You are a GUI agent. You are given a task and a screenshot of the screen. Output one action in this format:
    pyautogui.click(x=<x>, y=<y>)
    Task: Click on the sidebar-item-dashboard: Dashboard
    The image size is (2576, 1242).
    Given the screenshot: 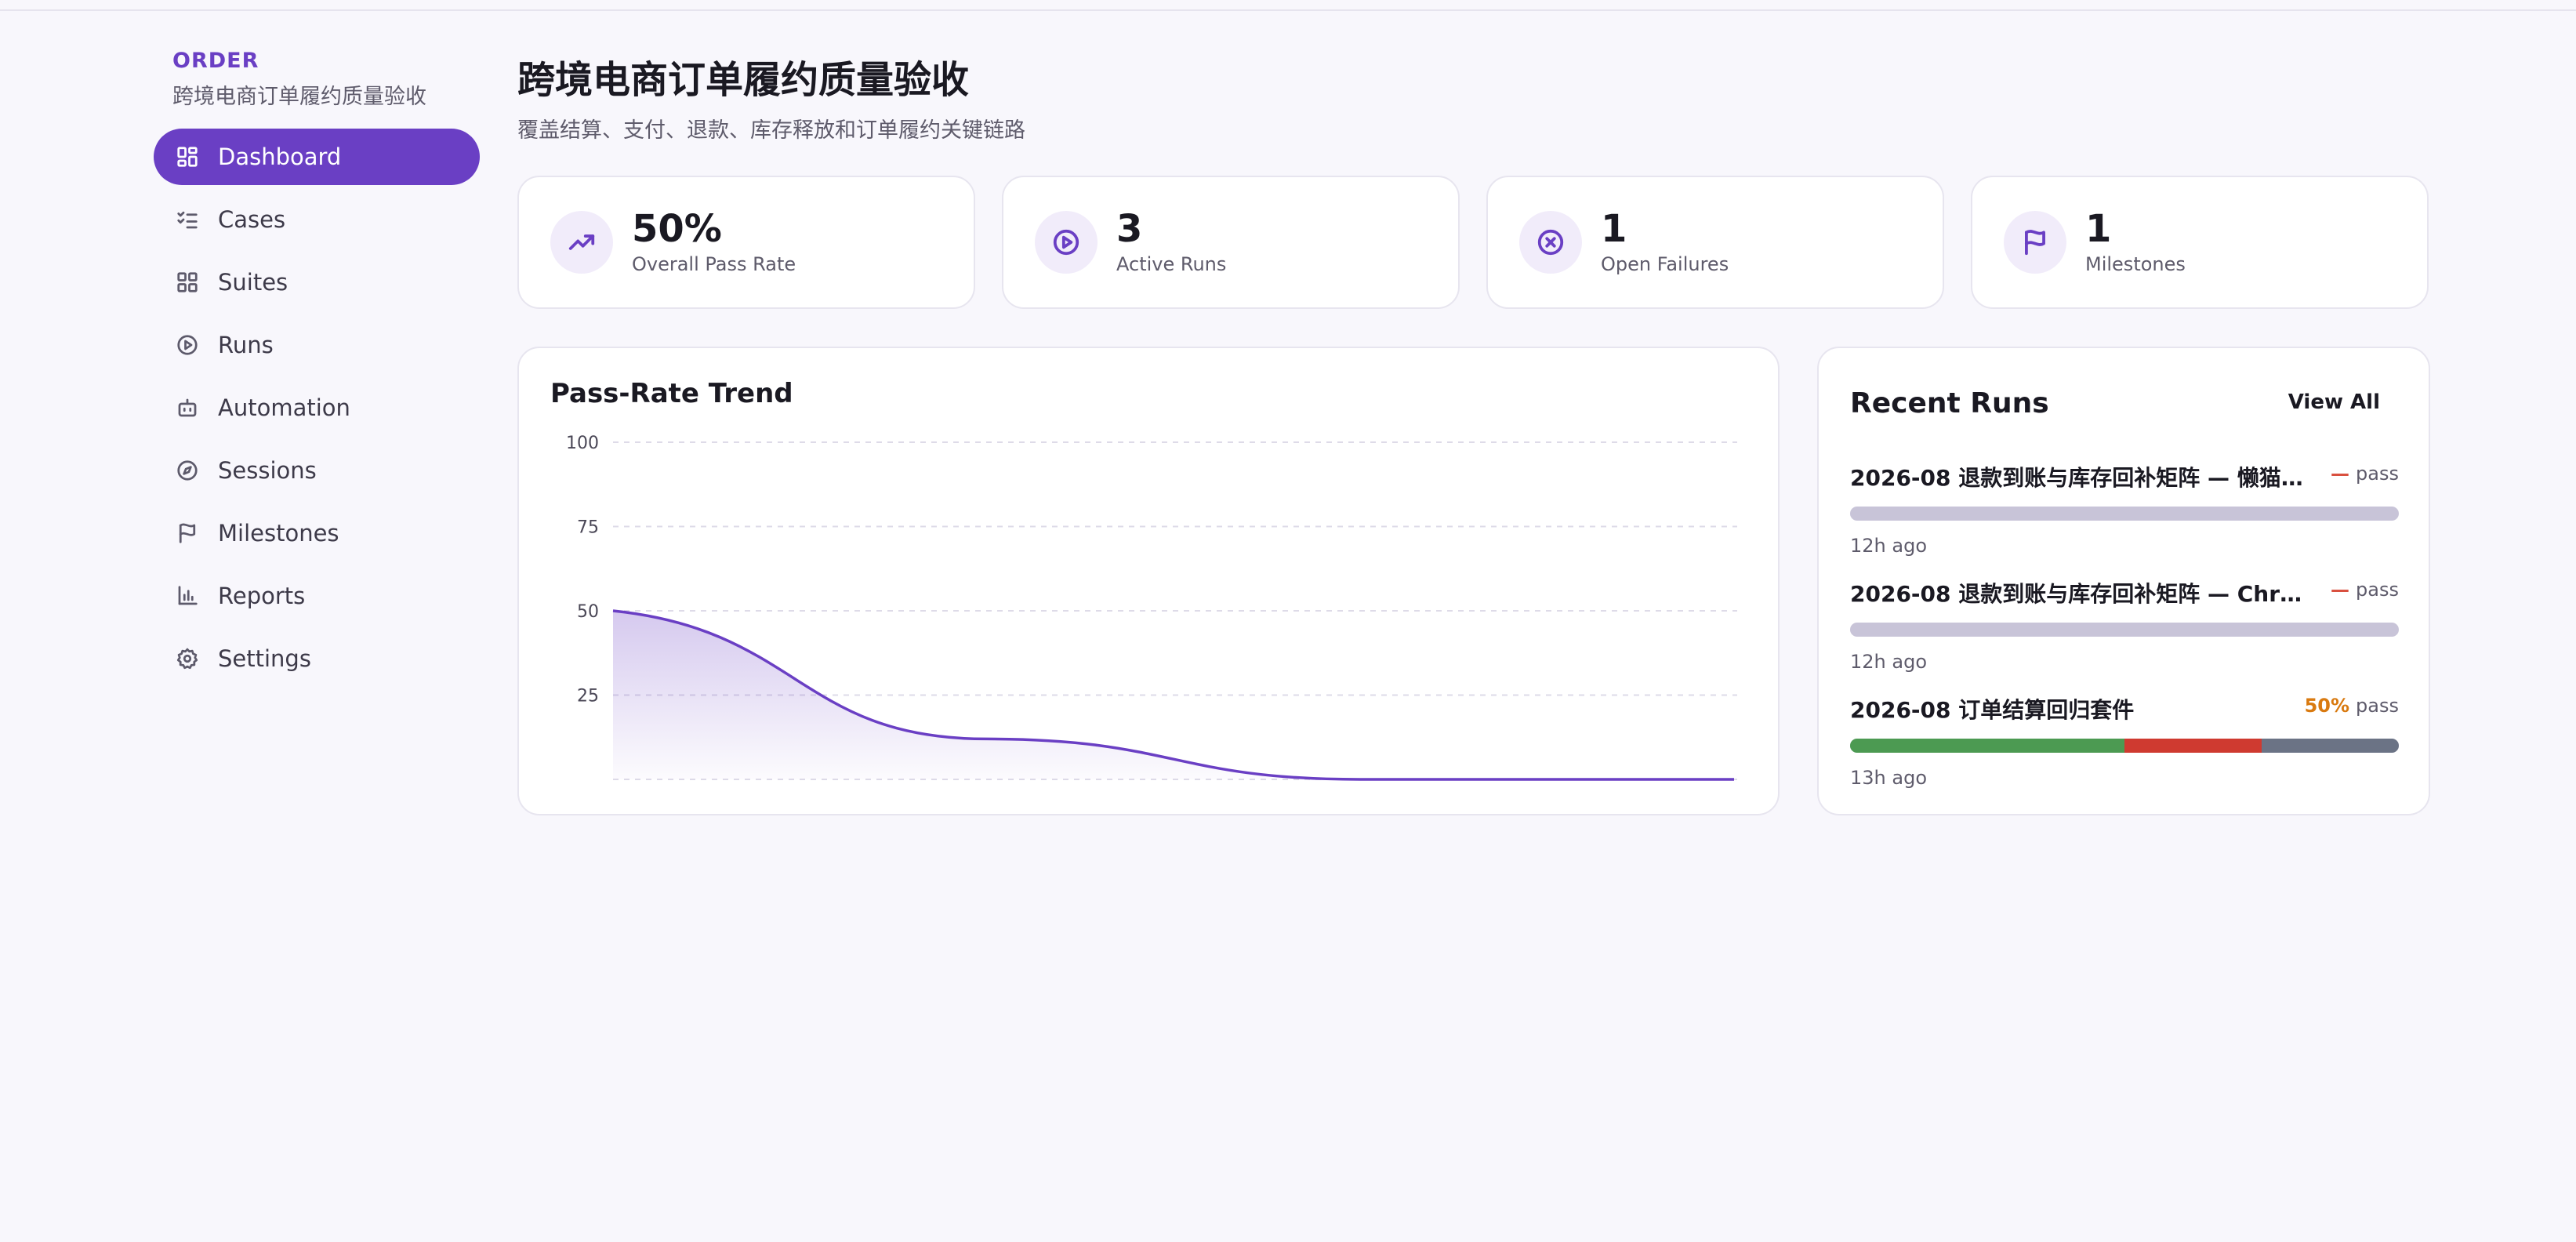 What is the action you would take?
    pyautogui.click(x=317, y=157)
    